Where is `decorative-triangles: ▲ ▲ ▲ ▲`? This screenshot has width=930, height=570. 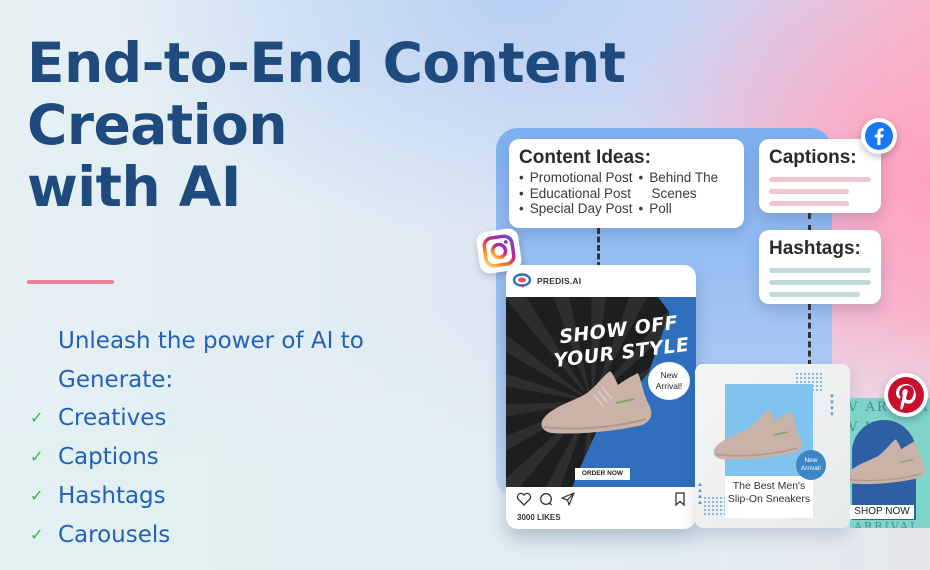 decorative-triangles: ▲ ▲ ▲ ▲ is located at coordinates (700, 494).